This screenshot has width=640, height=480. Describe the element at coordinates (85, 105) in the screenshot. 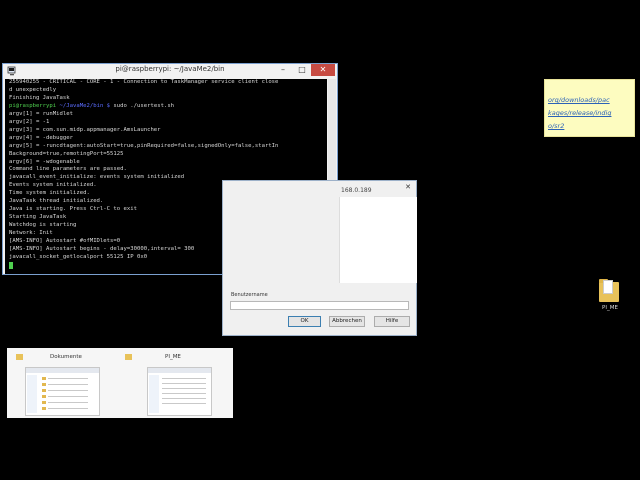

I see `prompt-path: ~/JavaMe2/bin $` at that location.